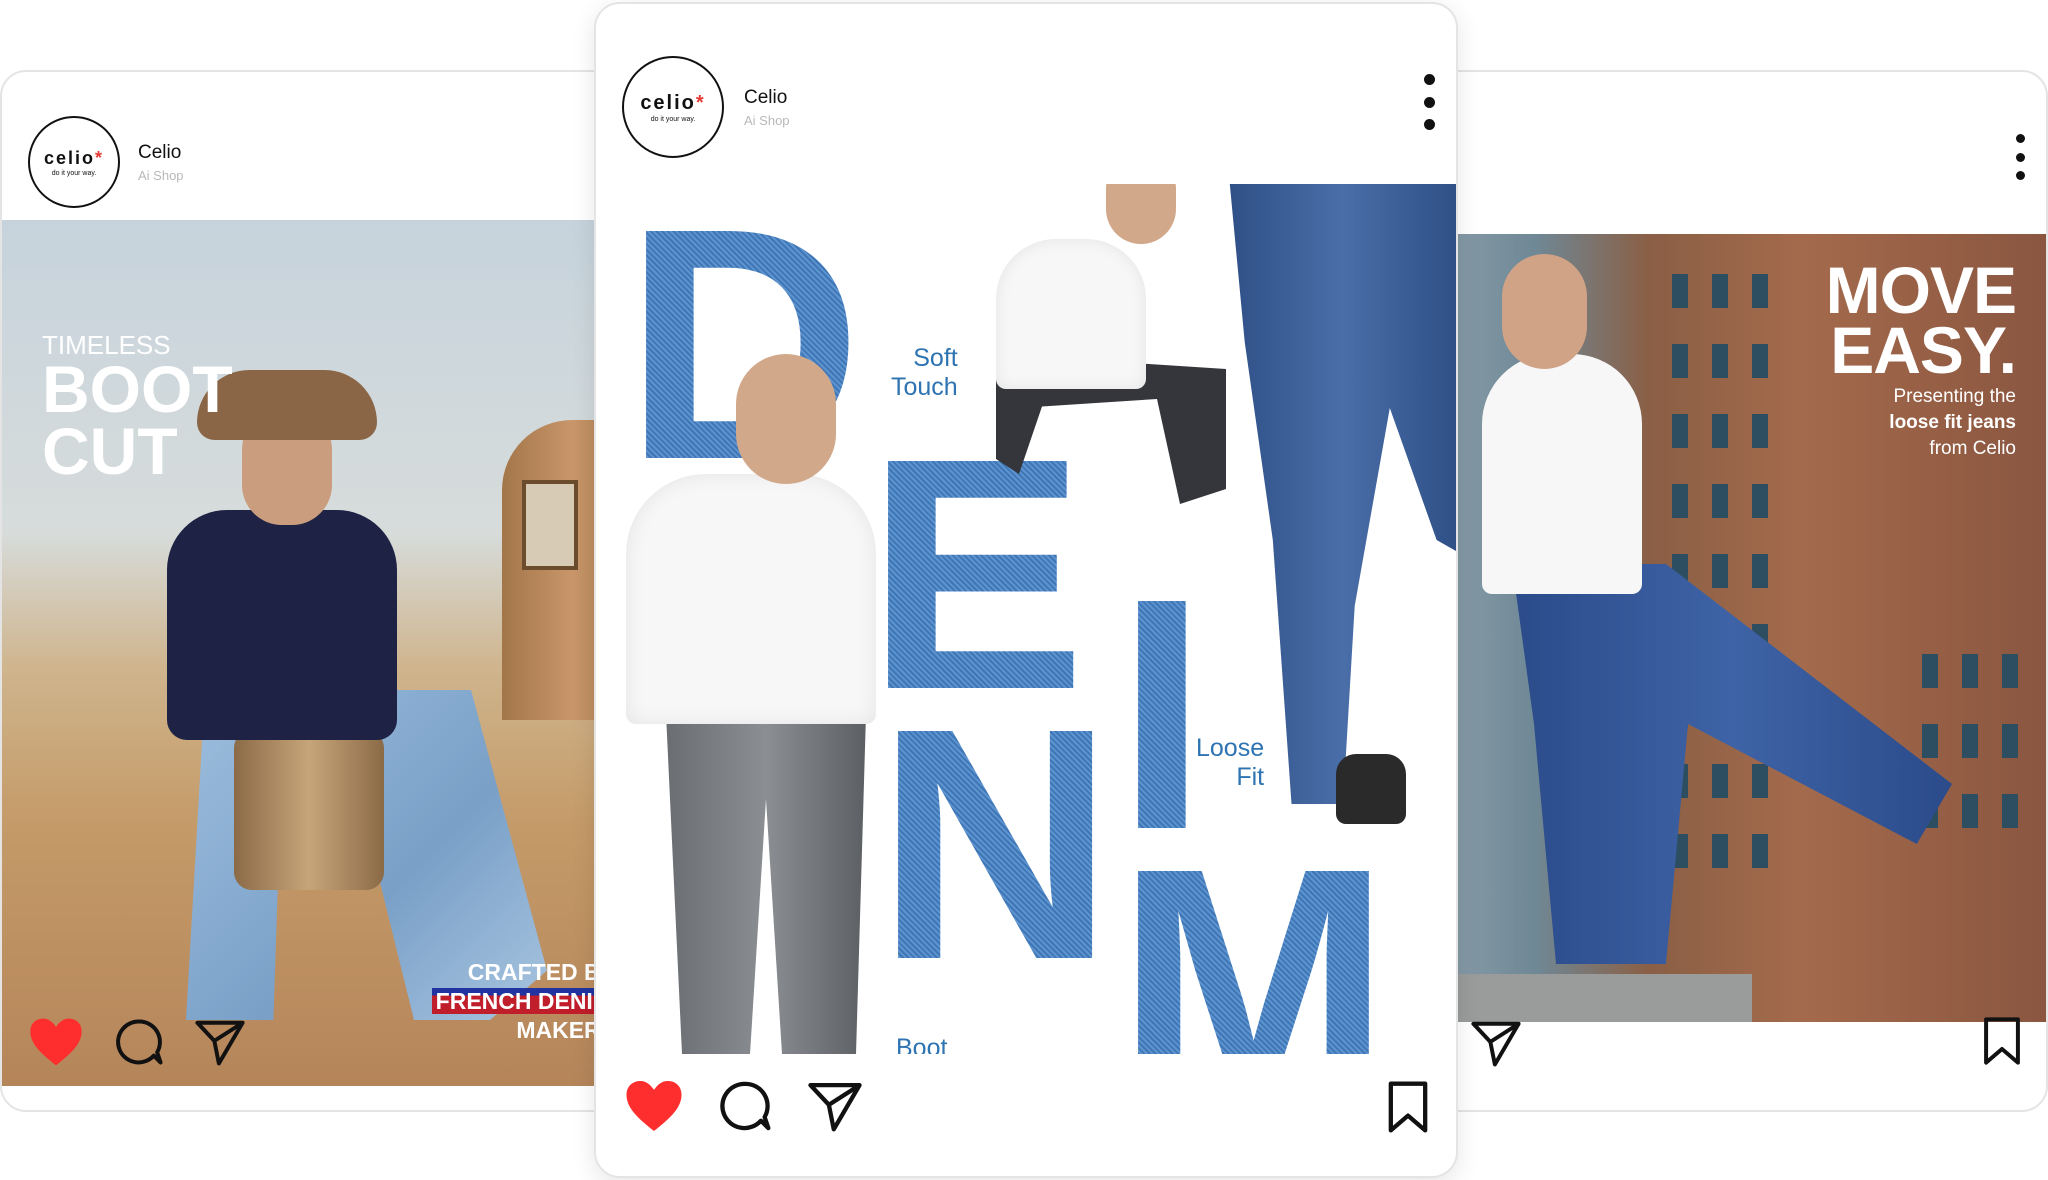  What do you see at coordinates (1250, 777) in the screenshot?
I see `caption-loose-line-2: Fit` at bounding box center [1250, 777].